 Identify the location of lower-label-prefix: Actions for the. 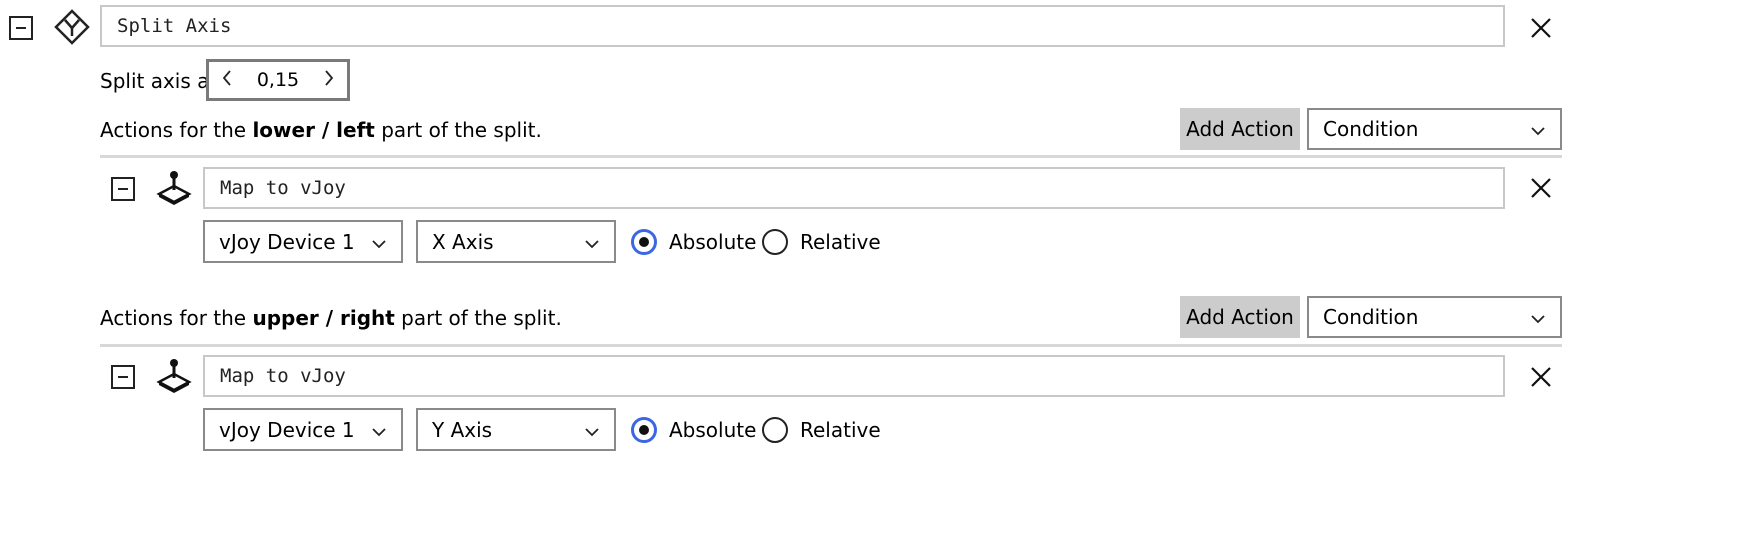
(176, 130).